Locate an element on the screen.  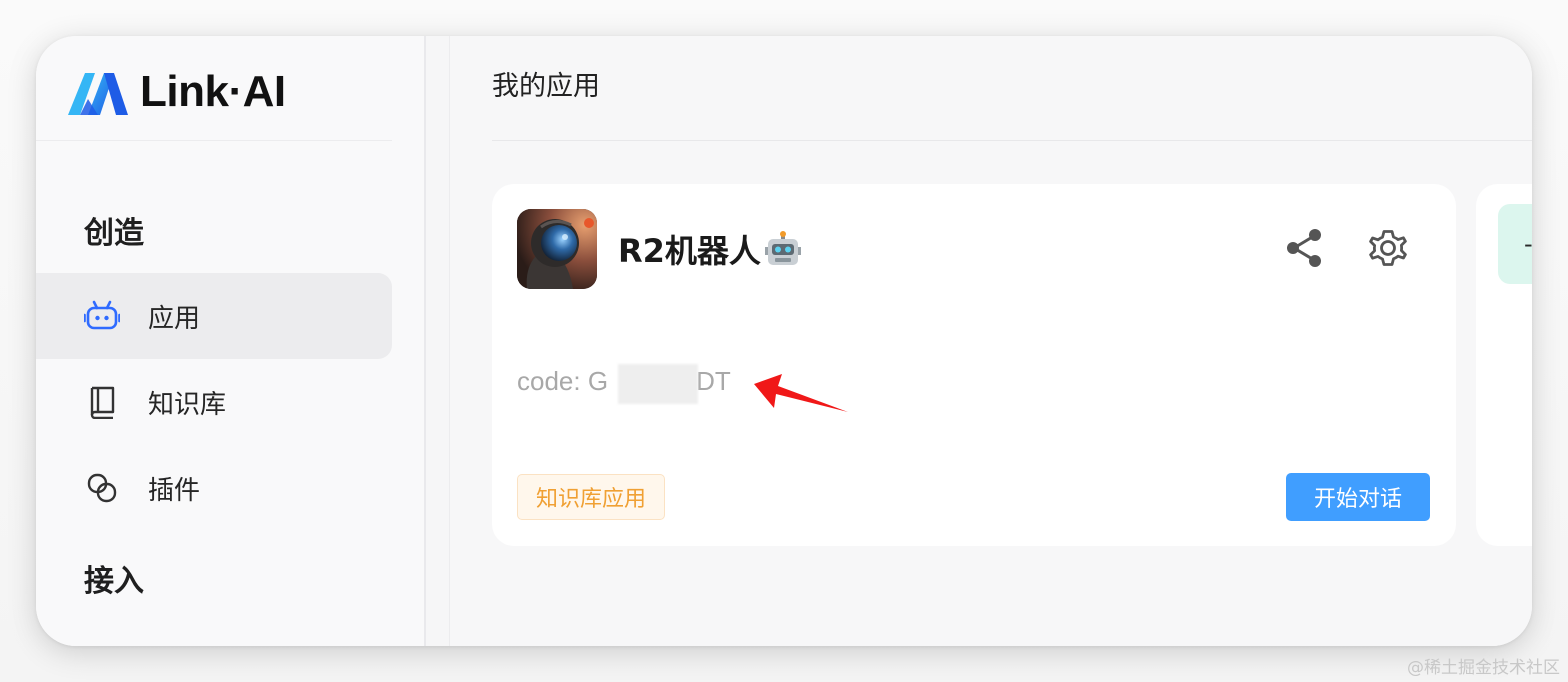
annotation-arrow-icon is located at coordinates (801, 393).